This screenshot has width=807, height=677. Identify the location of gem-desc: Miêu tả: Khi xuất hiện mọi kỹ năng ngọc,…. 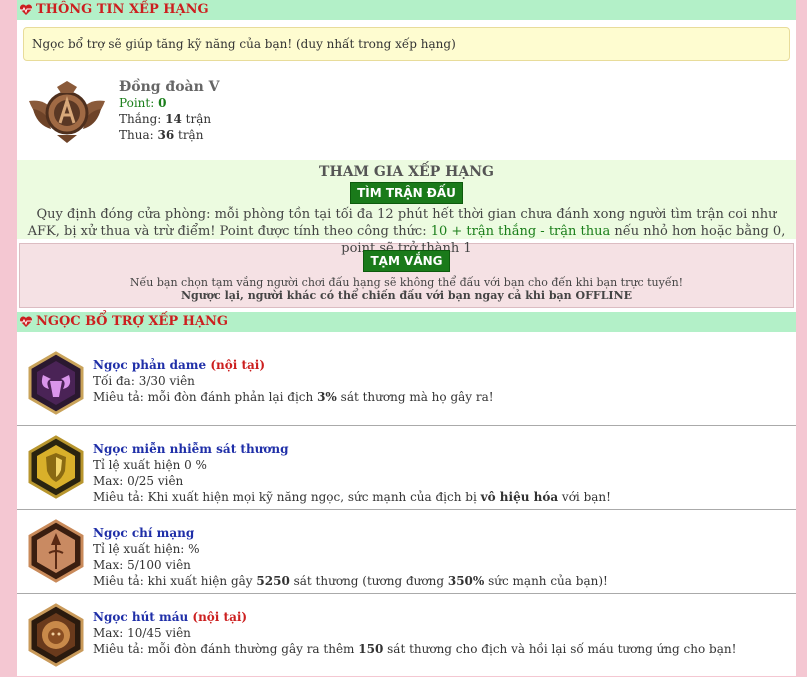
(352, 497).